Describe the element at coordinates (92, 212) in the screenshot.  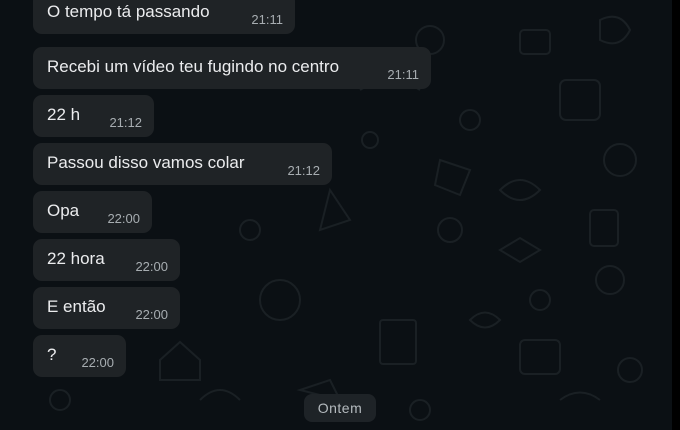
I see `message-bubble: Opa 22:00` at that location.